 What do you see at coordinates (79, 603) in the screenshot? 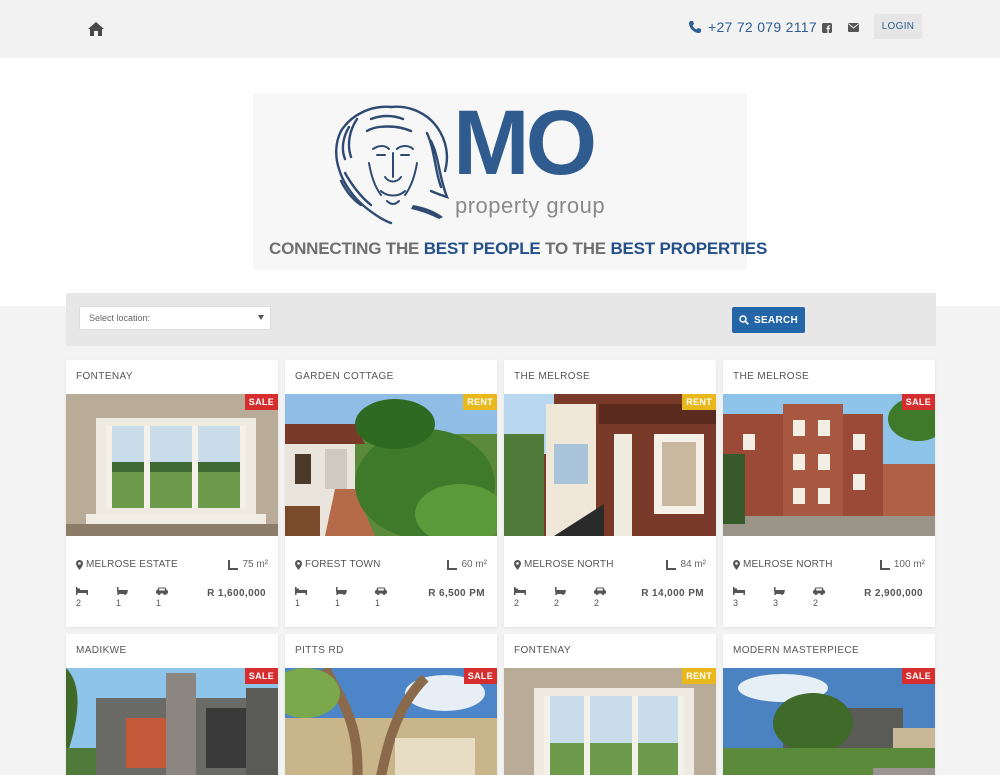
I see `bedrooms-count: 2` at bounding box center [79, 603].